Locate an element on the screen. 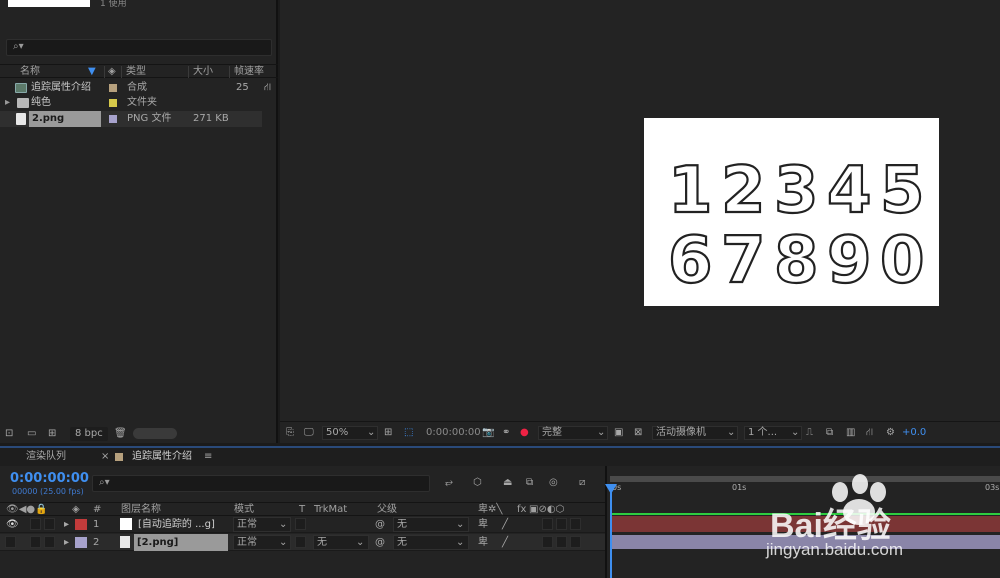 The width and height of the screenshot is (1000, 578). safe-areas-icon: ⊞ is located at coordinates (388, 433).